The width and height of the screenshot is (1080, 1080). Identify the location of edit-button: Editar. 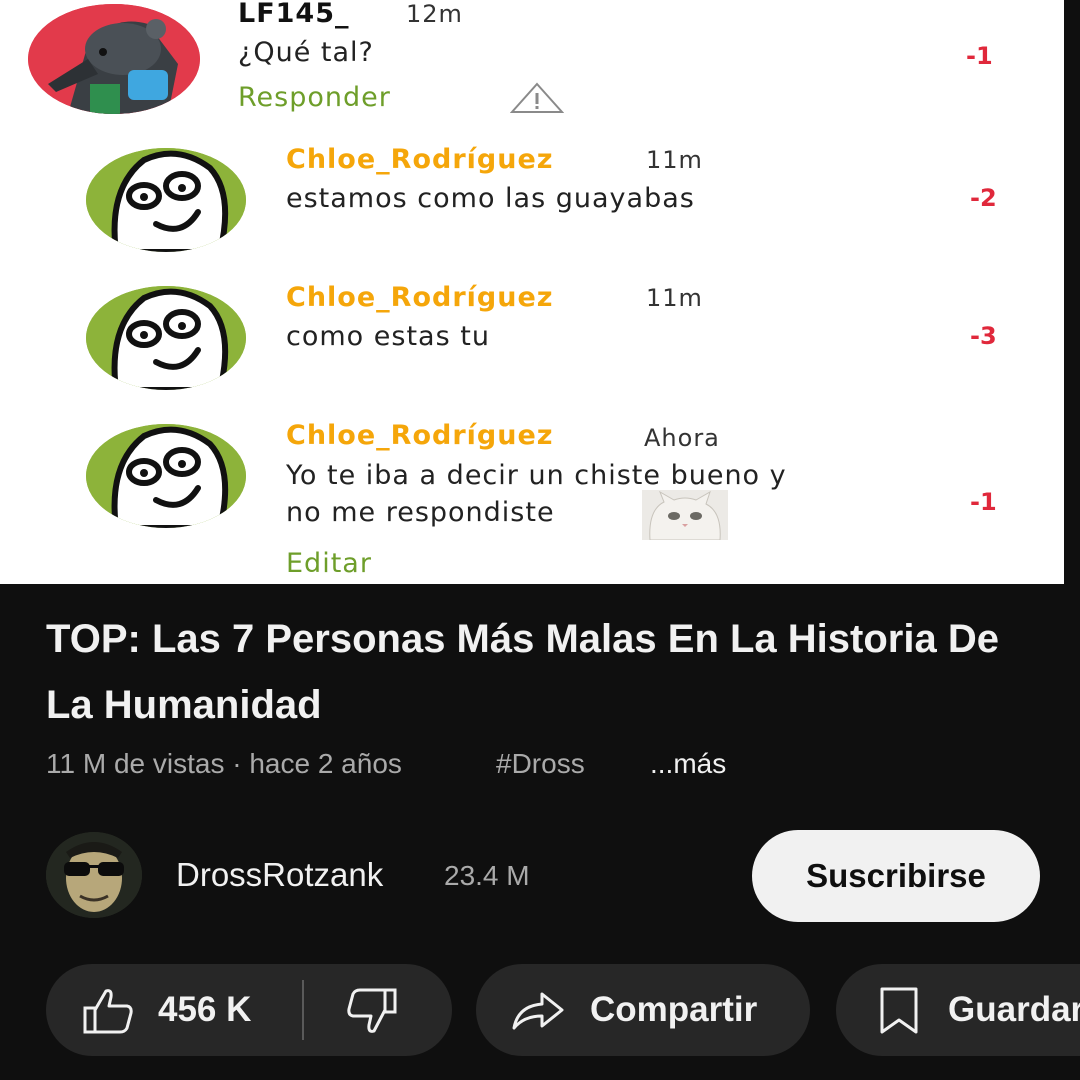
(329, 563).